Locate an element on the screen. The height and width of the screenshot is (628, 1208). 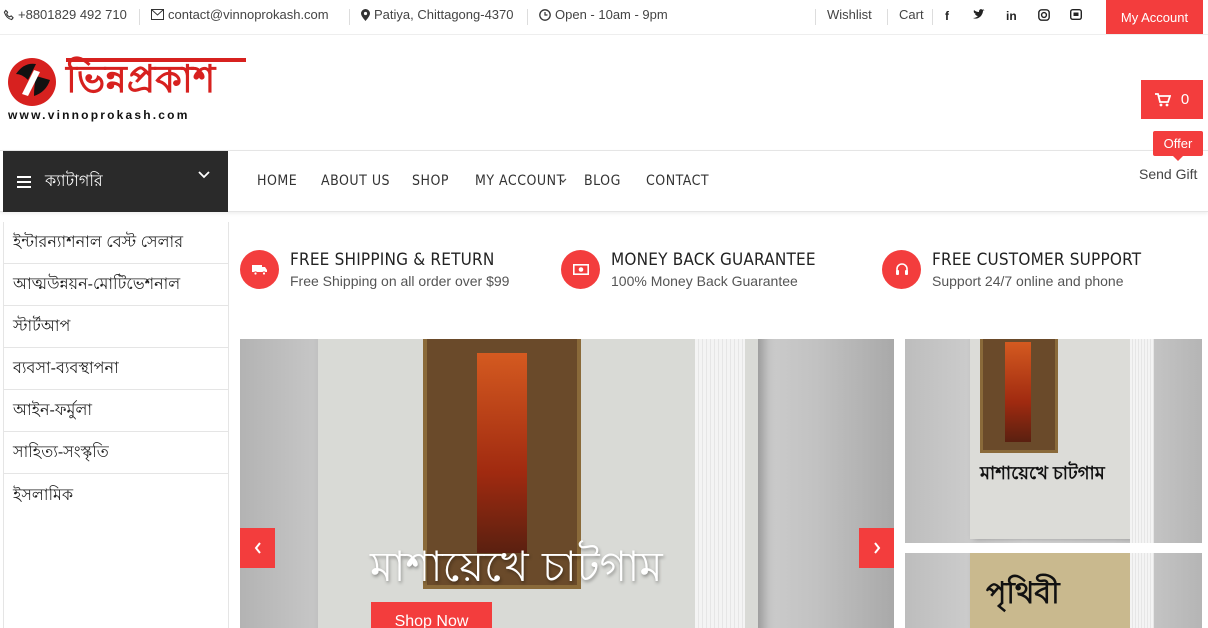
category-menu-label: ক্যাটাগরি is located at coordinates (74, 181).